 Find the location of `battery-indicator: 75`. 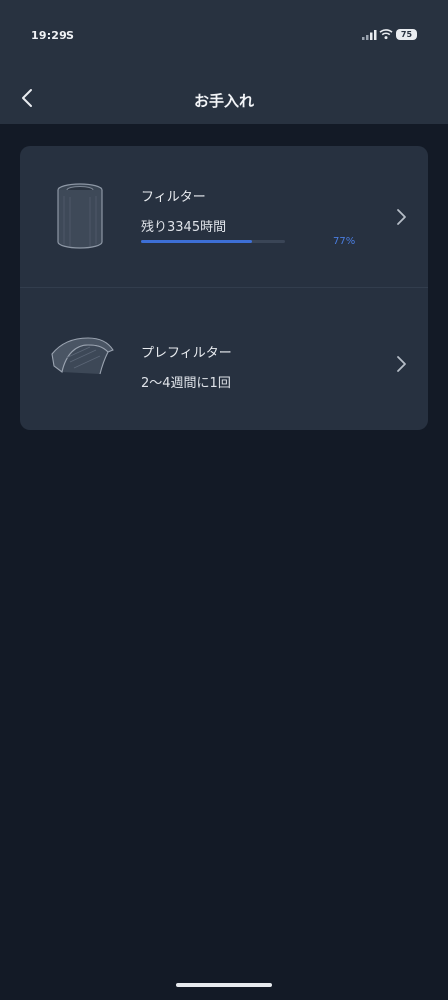

battery-indicator: 75 is located at coordinates (406, 34).